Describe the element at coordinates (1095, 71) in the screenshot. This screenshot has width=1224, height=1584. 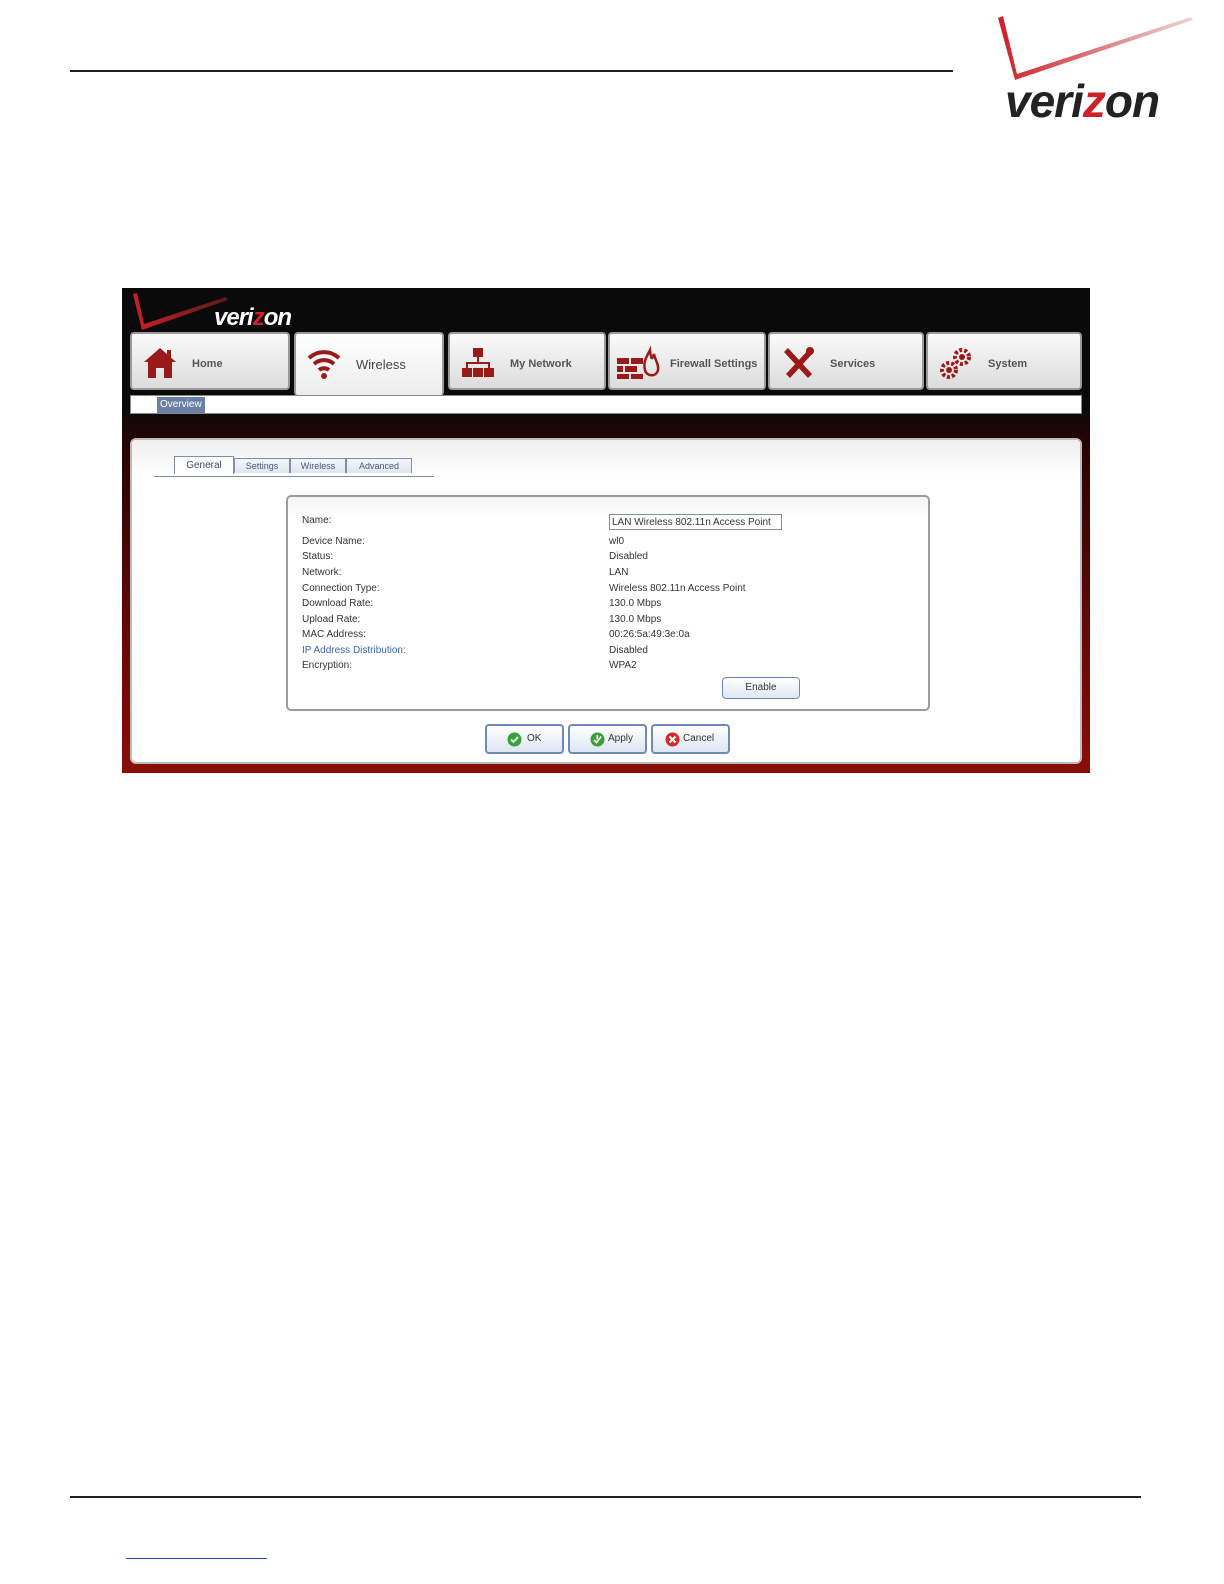
I see `verizon-logo: verizon` at that location.